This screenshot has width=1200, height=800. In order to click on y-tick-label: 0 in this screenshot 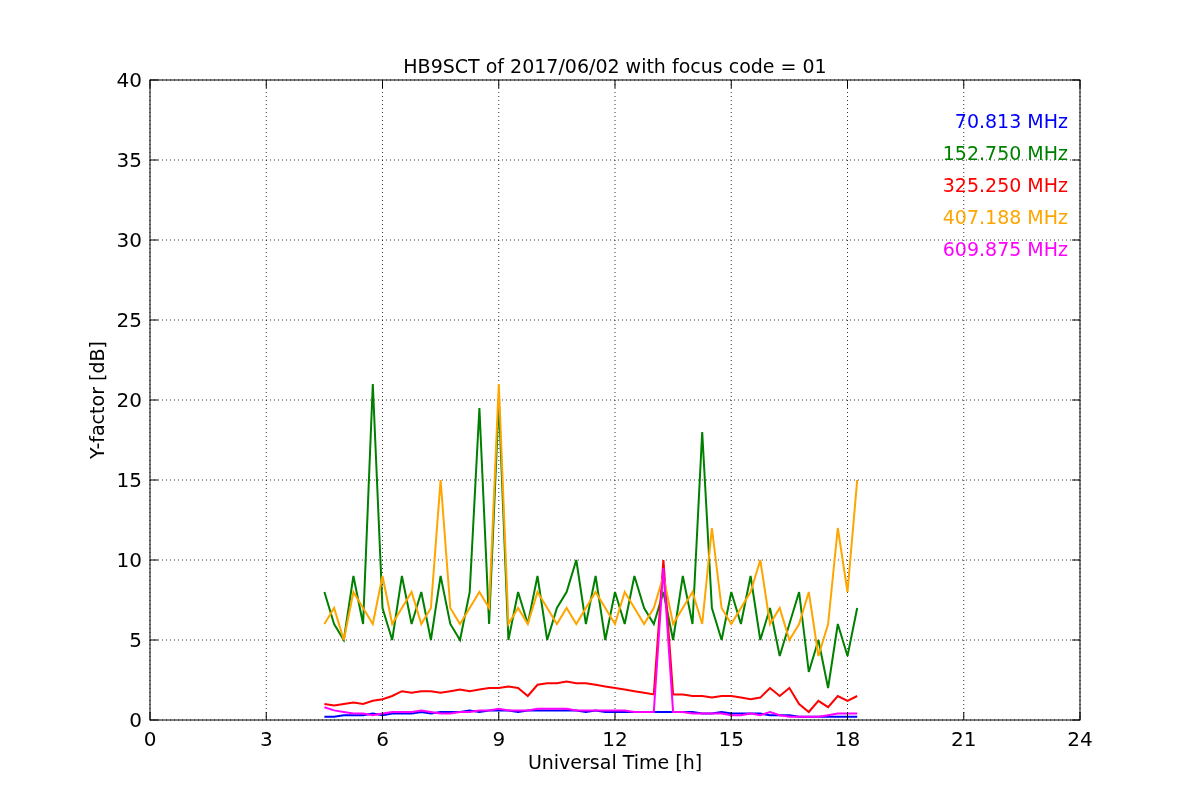, I will do `click(135, 720)`.